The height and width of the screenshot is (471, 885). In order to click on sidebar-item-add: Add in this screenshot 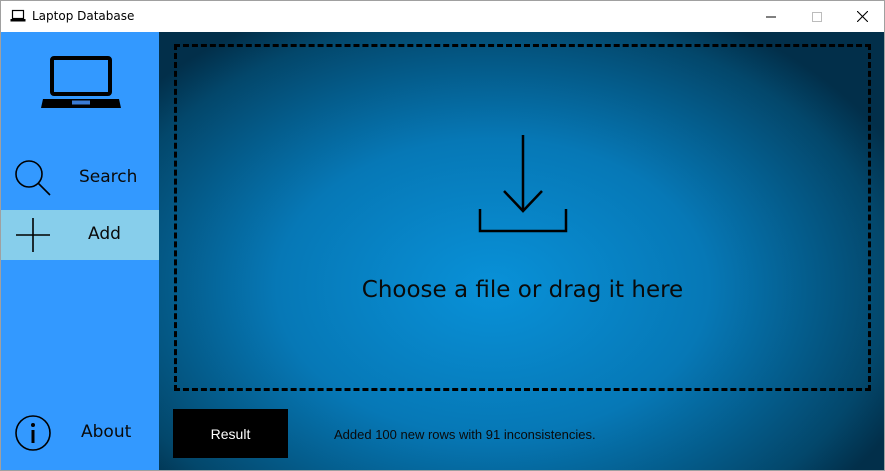, I will do `click(80, 235)`.